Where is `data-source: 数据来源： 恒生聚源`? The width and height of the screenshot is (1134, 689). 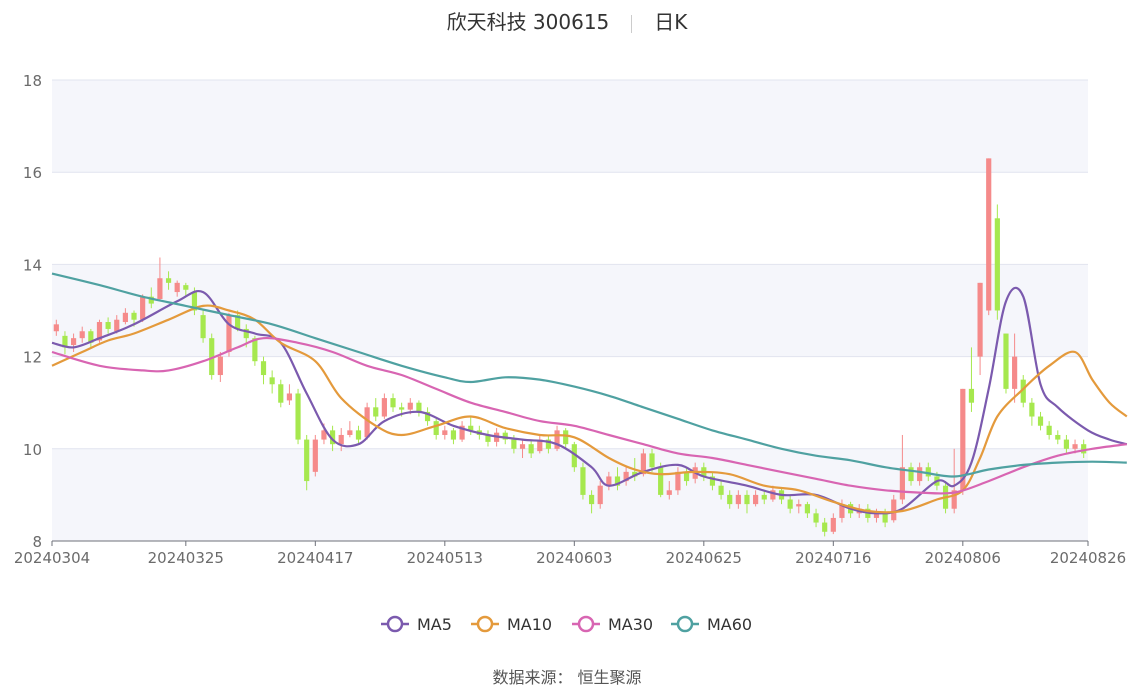 data-source: 数据来源： 恒生聚源 is located at coordinates (567, 676).